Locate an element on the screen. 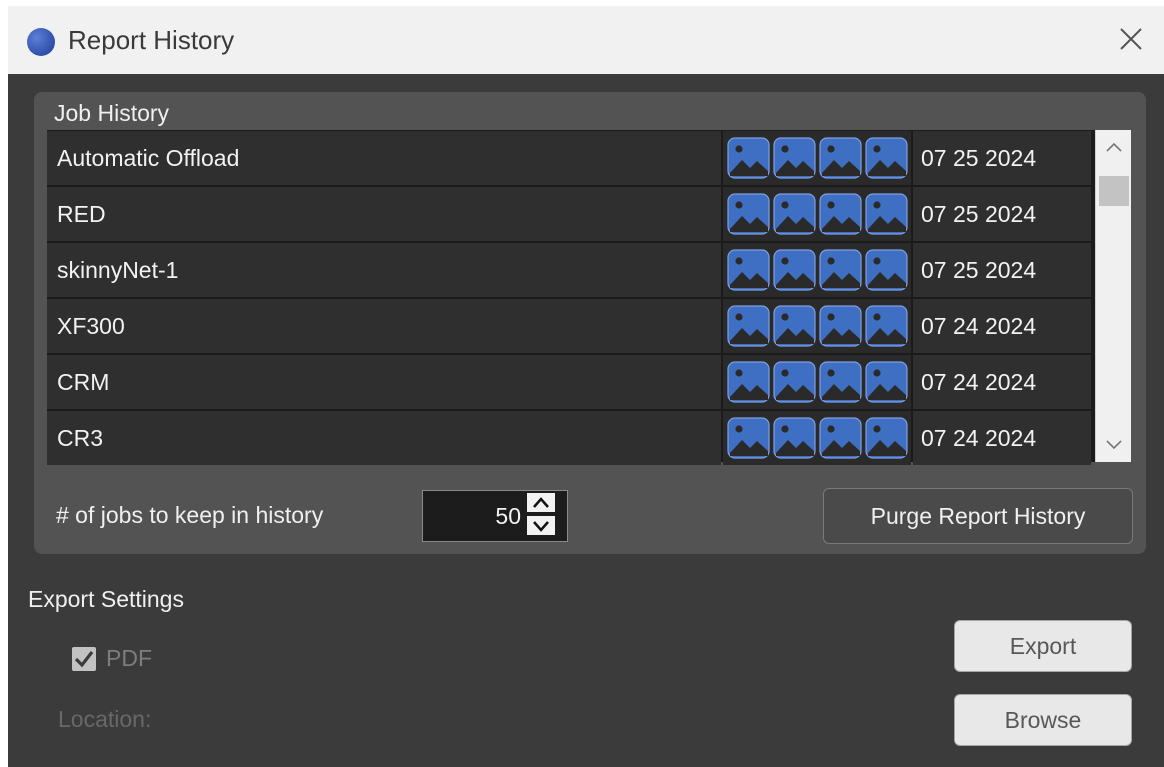 The image size is (1164, 767). window-title: Report History is located at coordinates (151, 40).